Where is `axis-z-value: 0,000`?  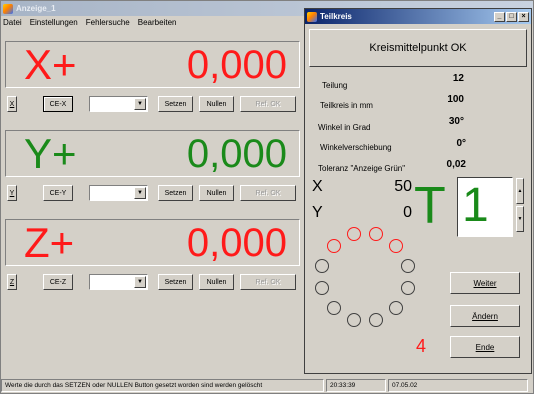 axis-z-value: 0,000 is located at coordinates (236, 243).